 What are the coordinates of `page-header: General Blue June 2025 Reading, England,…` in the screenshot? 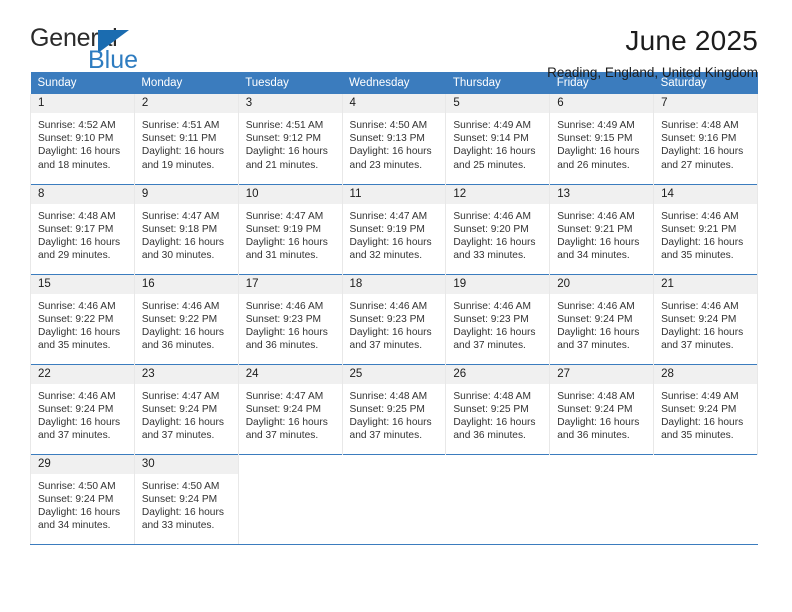 It's located at (396, 40).